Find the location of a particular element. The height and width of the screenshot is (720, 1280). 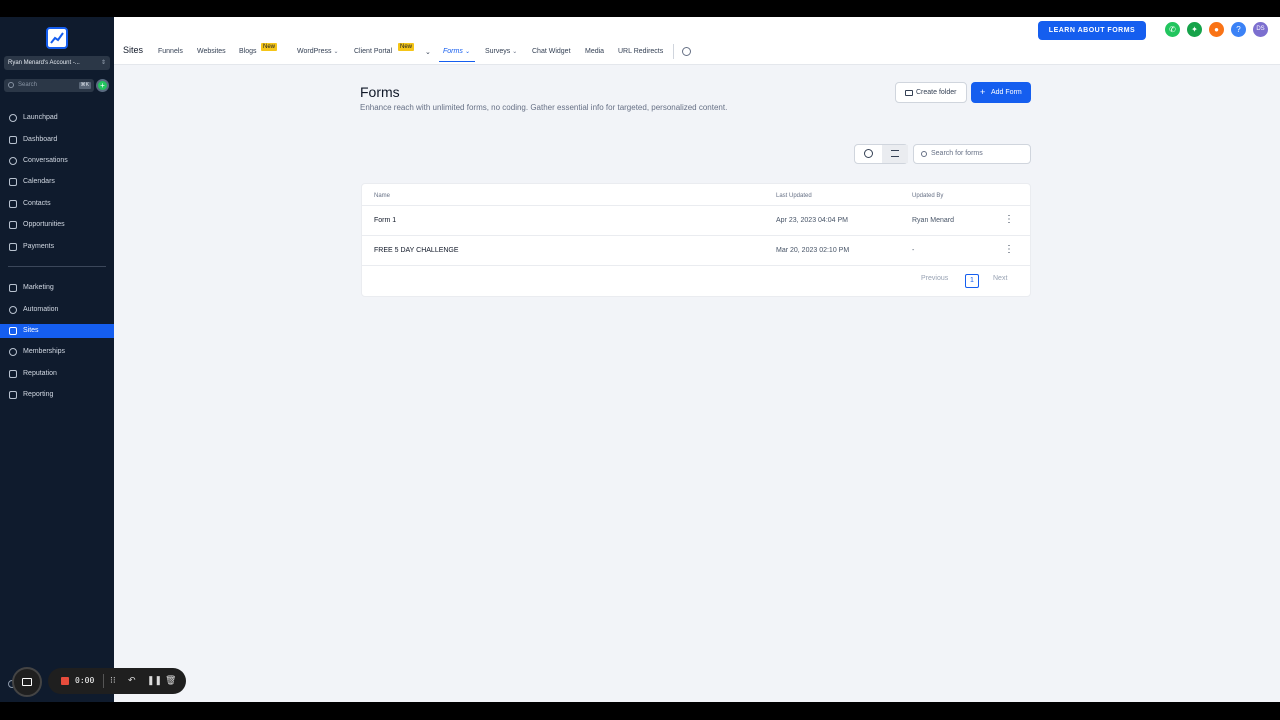

view-toggle is located at coordinates (881, 154).